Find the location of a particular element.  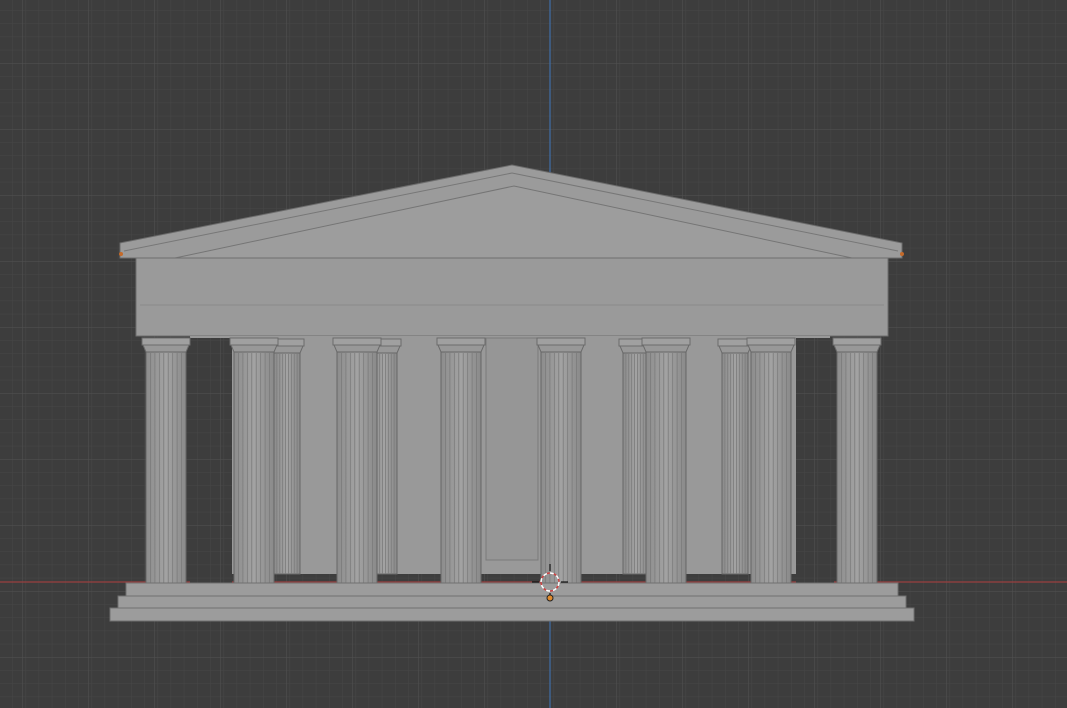

grid-gap-left-major is located at coordinates (211, 460).